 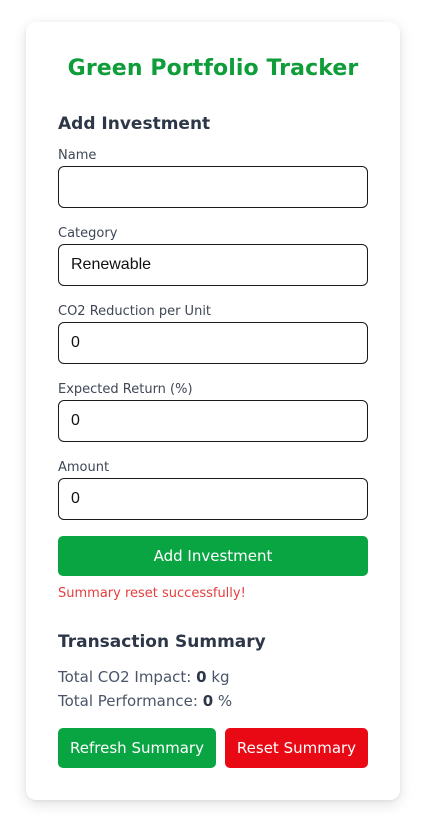 I want to click on name-label: Name, so click(x=77, y=155).